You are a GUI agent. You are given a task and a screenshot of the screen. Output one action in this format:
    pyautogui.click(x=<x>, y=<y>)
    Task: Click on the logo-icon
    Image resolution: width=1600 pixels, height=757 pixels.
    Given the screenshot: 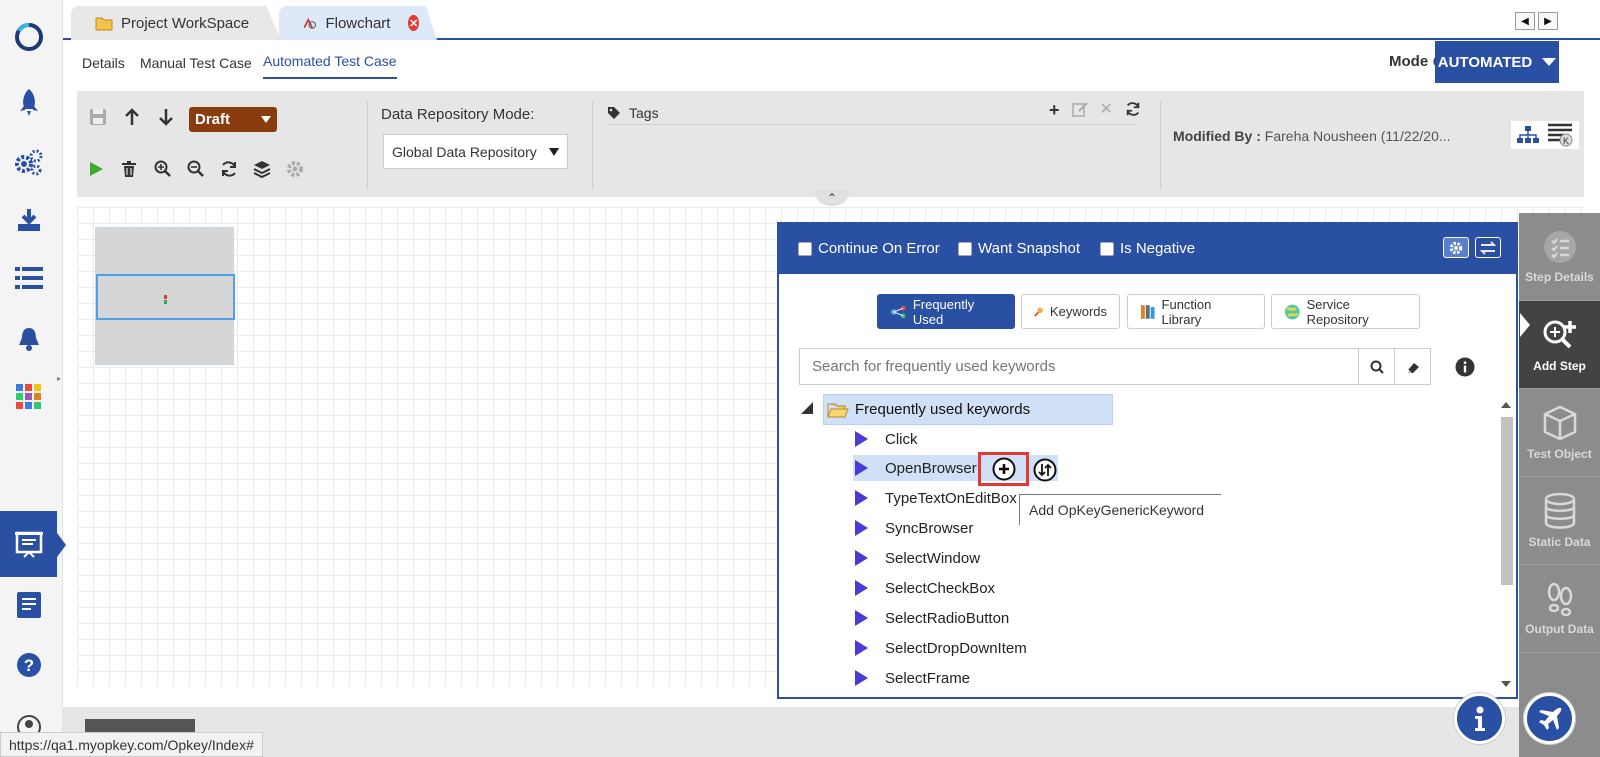 What is the action you would take?
    pyautogui.click(x=28, y=37)
    